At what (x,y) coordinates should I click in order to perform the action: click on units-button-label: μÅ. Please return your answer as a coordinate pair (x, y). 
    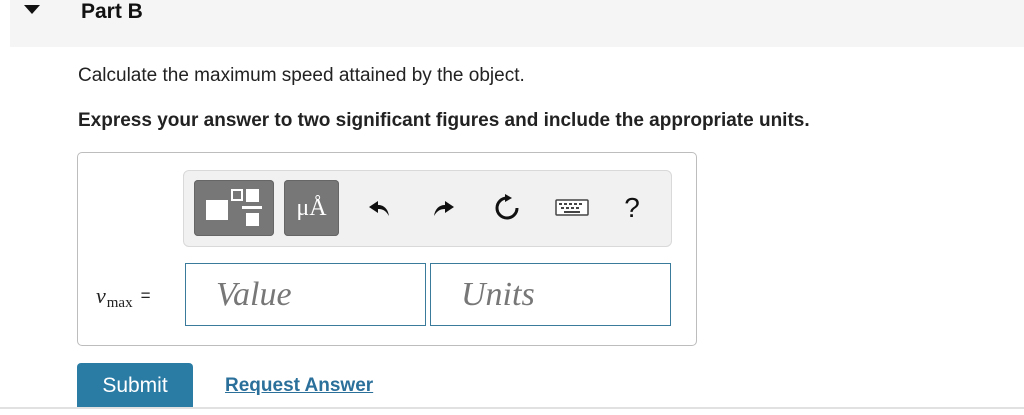
    Looking at the image, I should click on (311, 207).